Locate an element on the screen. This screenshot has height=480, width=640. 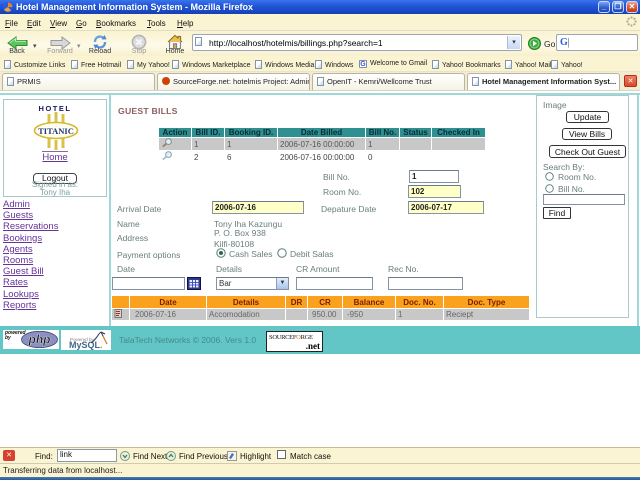
svg-text: php is located at coordinates (39, 340).